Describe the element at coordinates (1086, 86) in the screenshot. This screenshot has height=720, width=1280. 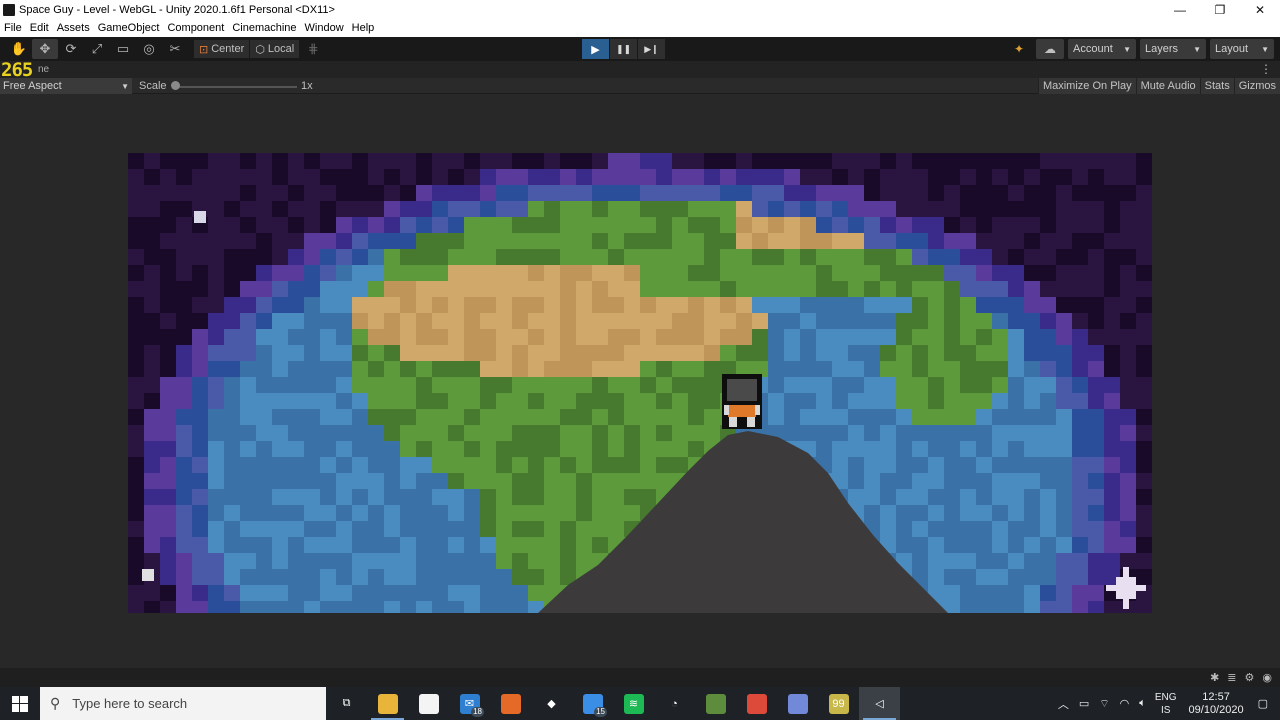
I see `maximize-on-play-button: Maximize On Play` at that location.